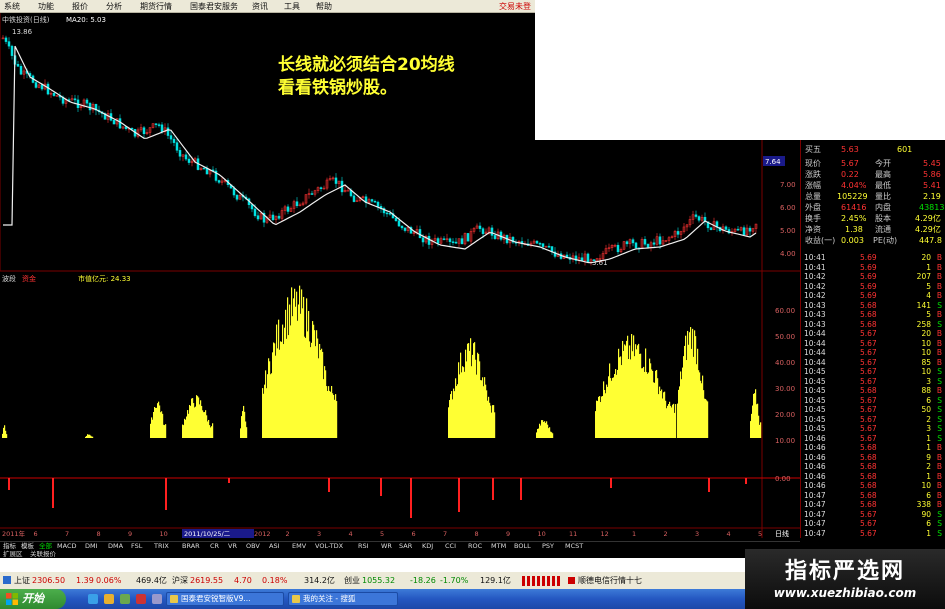 This screenshot has width=945, height=609. What do you see at coordinates (605, 534) in the screenshot?
I see `date-tick: 12` at bounding box center [605, 534].